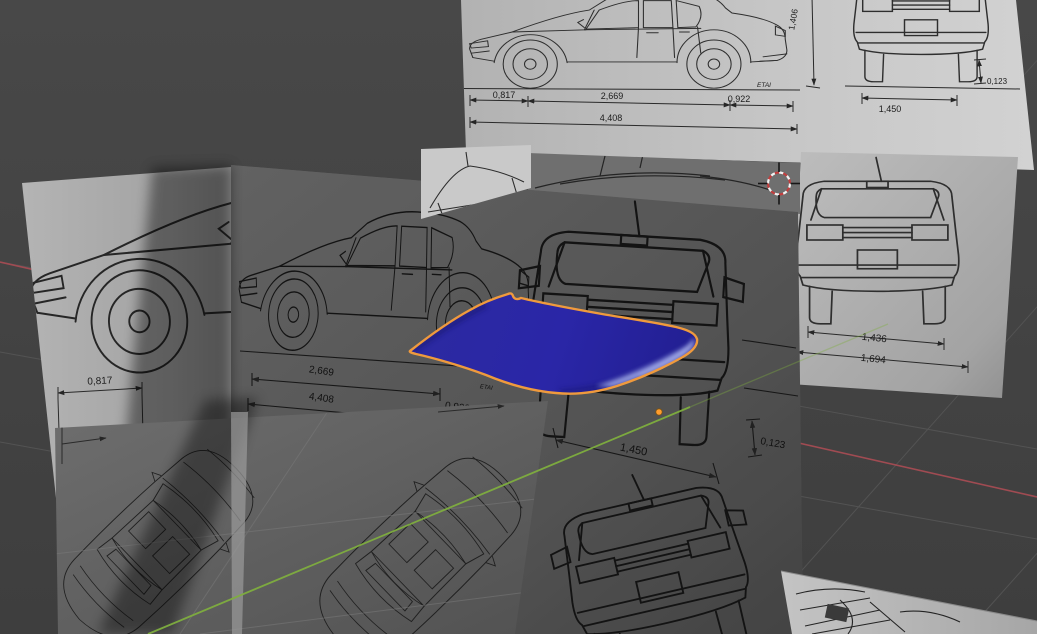 The width and height of the screenshot is (1037, 634). Describe the element at coordinates (612, 96) in the screenshot. I see `dim-label-top-wheelbase: 2,669` at that location.